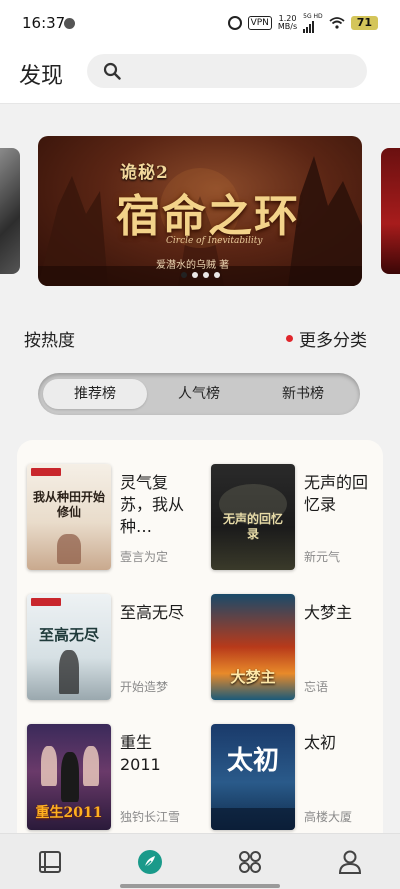 Image resolution: width=400 pixels, height=889 pixels. I want to click on categories-icon, so click(250, 862).